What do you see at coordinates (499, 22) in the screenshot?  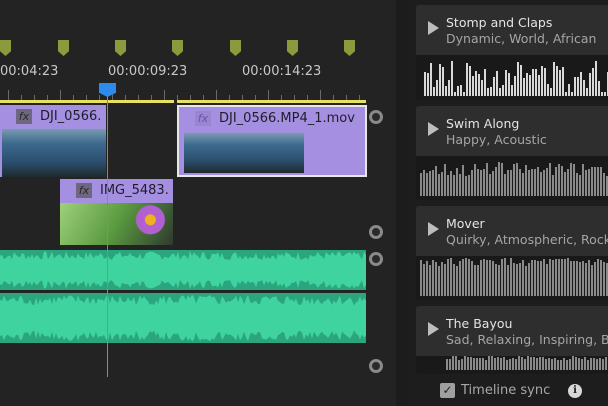 I see `track-title: Stomp and Claps` at bounding box center [499, 22].